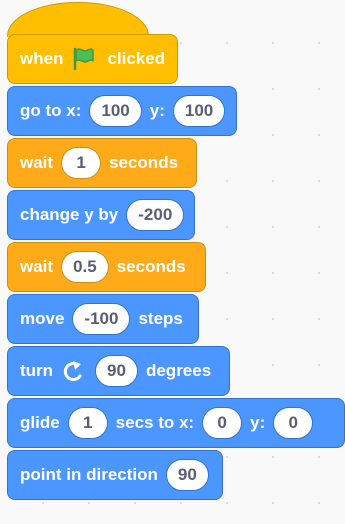 Image resolution: width=345 pixels, height=524 pixels. I want to click on change-y-input: -200, so click(155, 215).